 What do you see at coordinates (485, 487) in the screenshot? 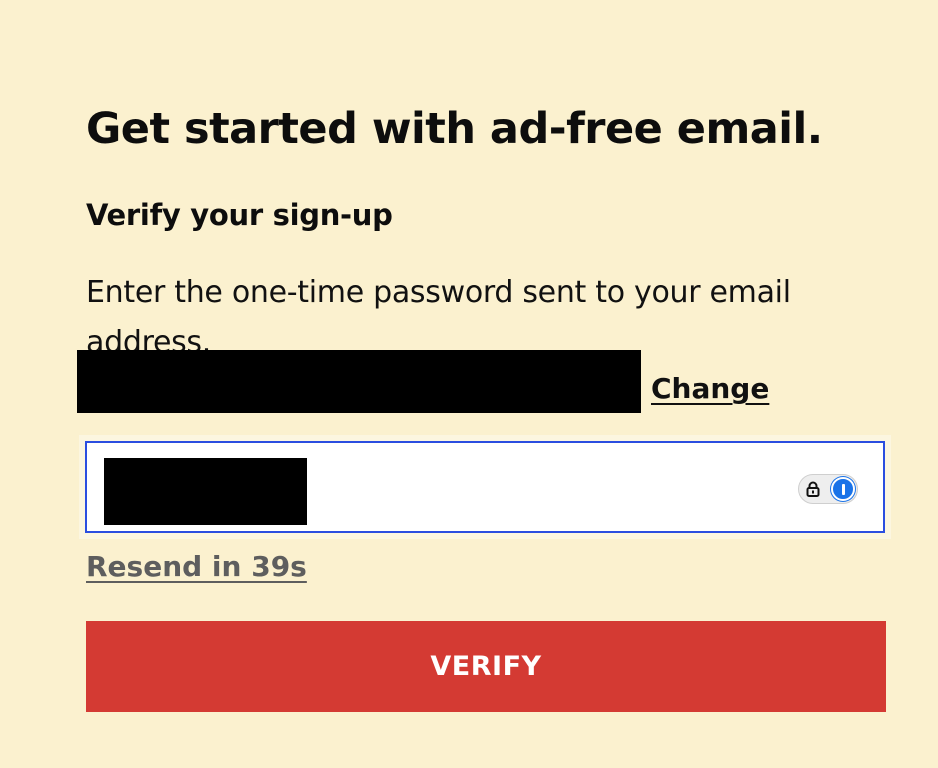
I see `otp-field` at bounding box center [485, 487].